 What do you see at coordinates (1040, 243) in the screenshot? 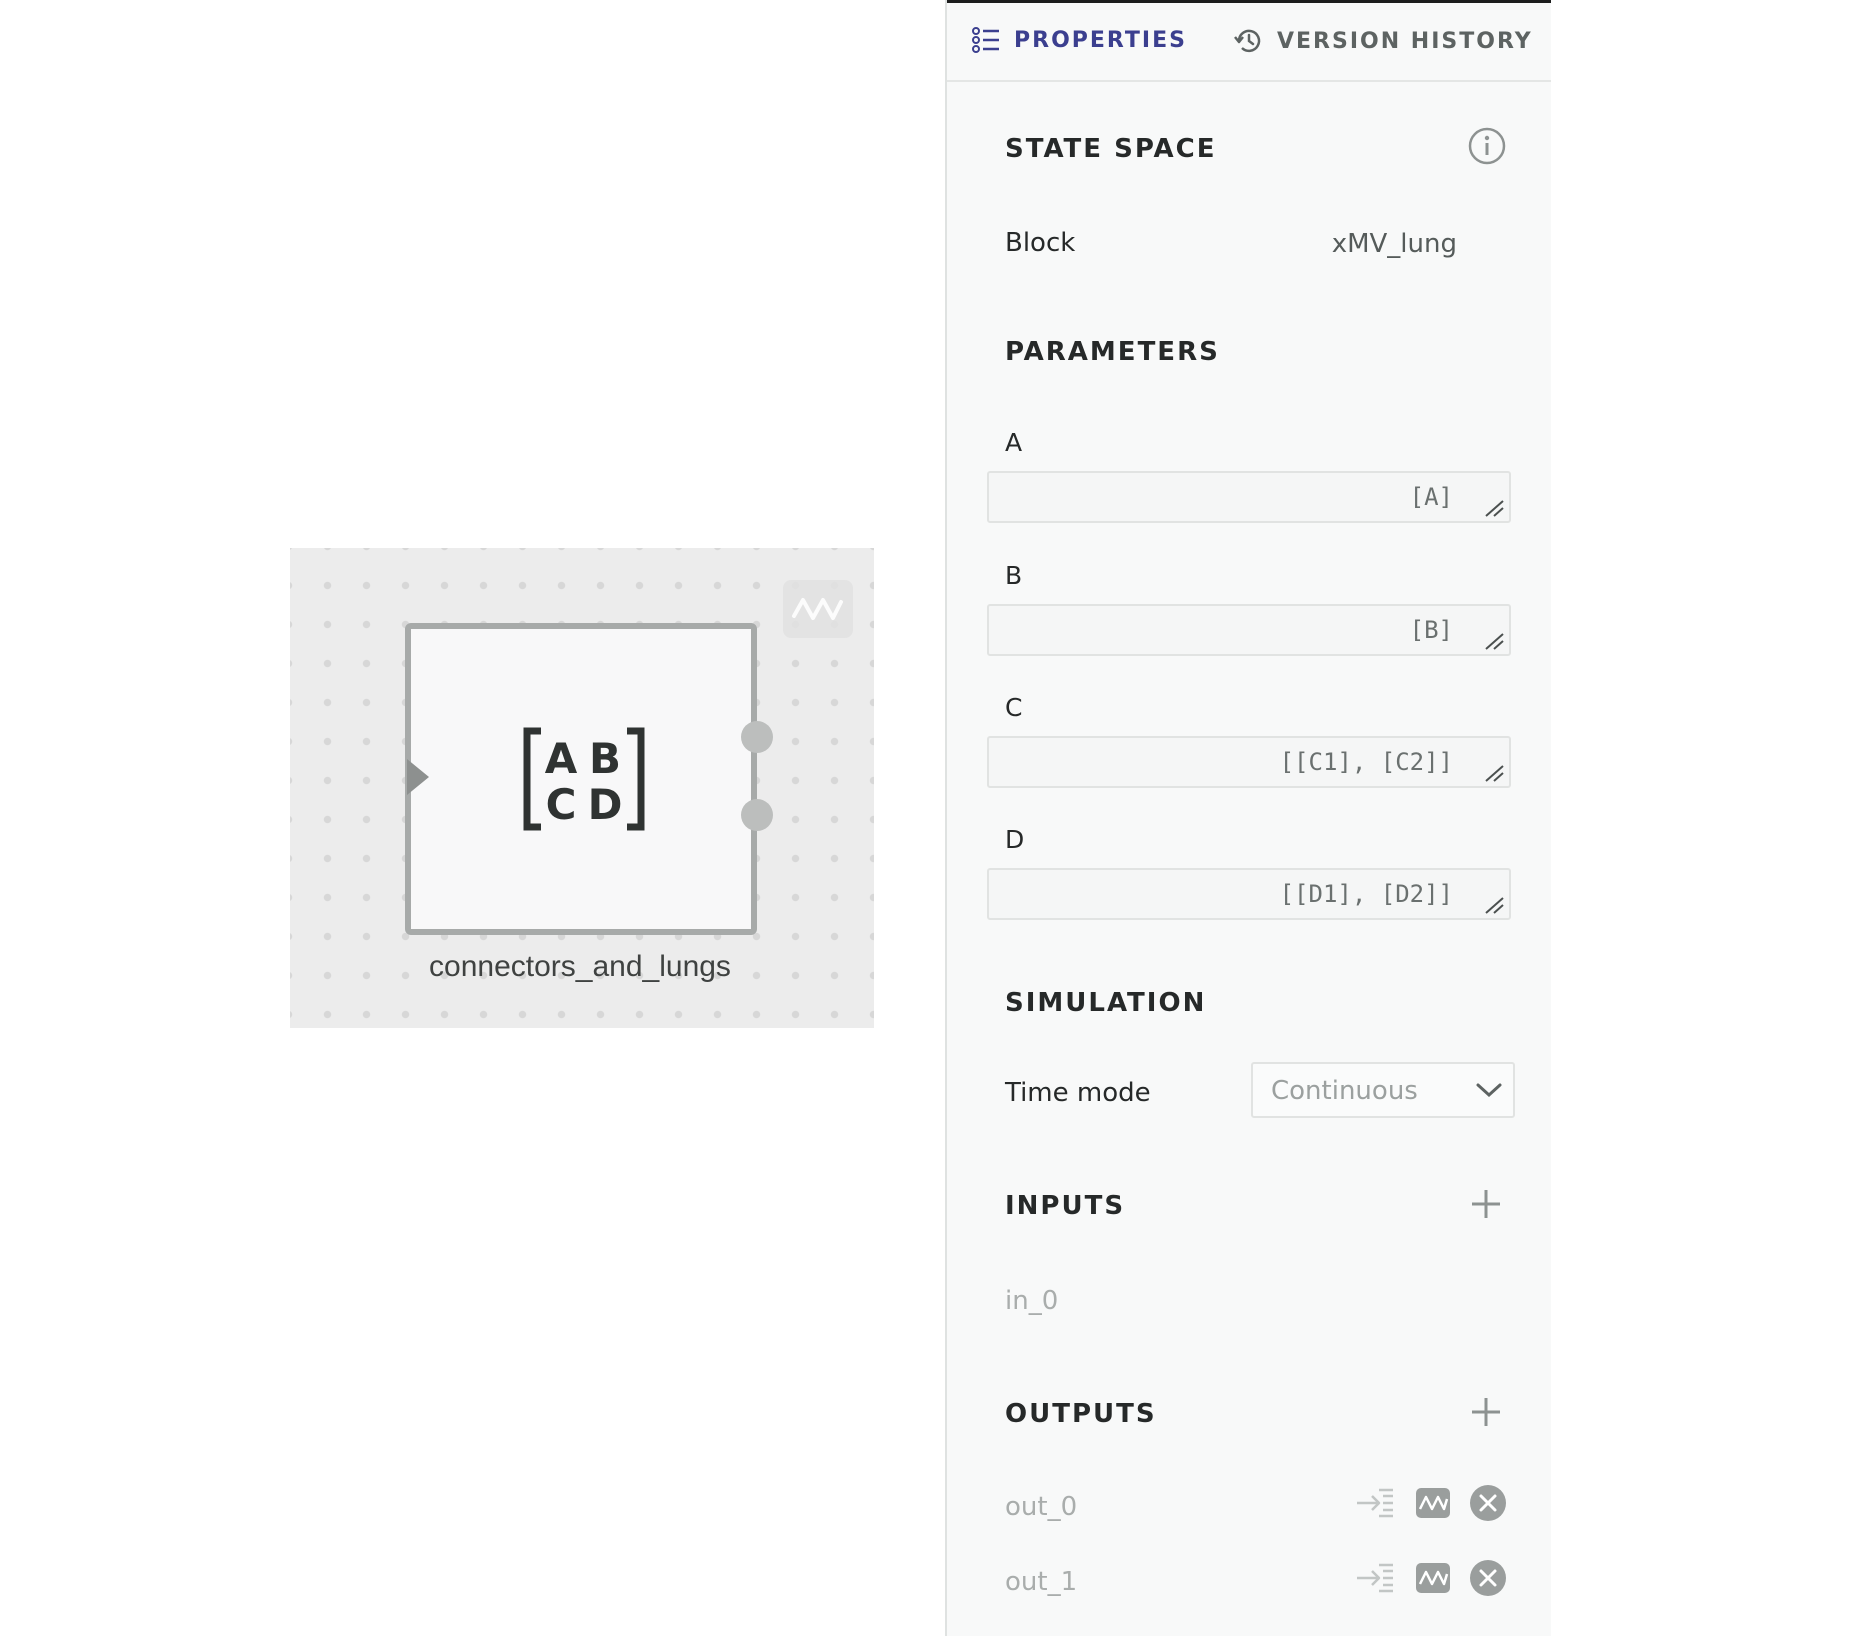
I see `block-type-label: Block` at bounding box center [1040, 243].